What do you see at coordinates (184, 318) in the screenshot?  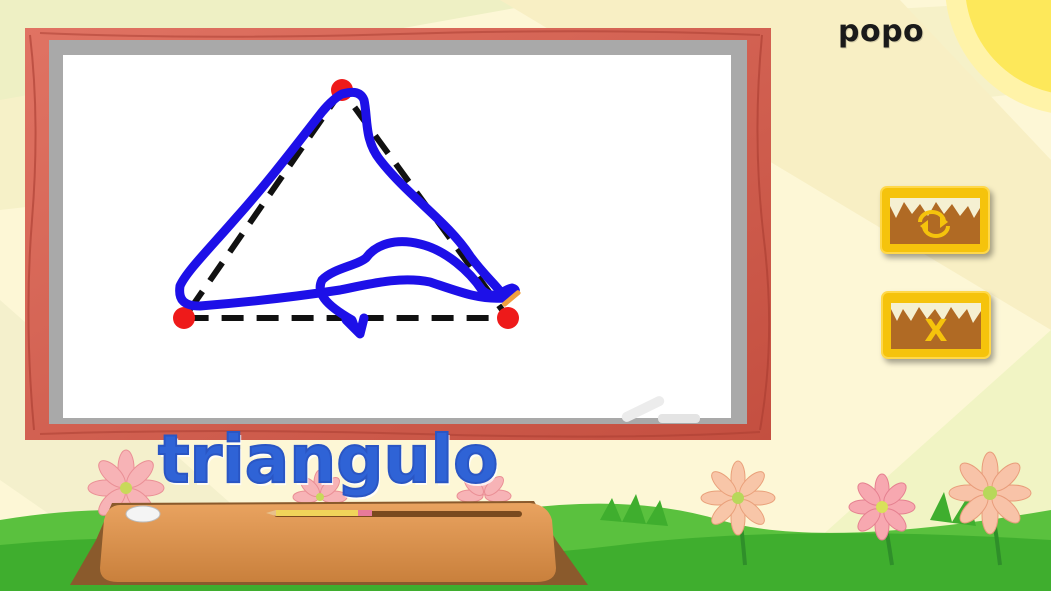 I see `vertex-dot-left` at bounding box center [184, 318].